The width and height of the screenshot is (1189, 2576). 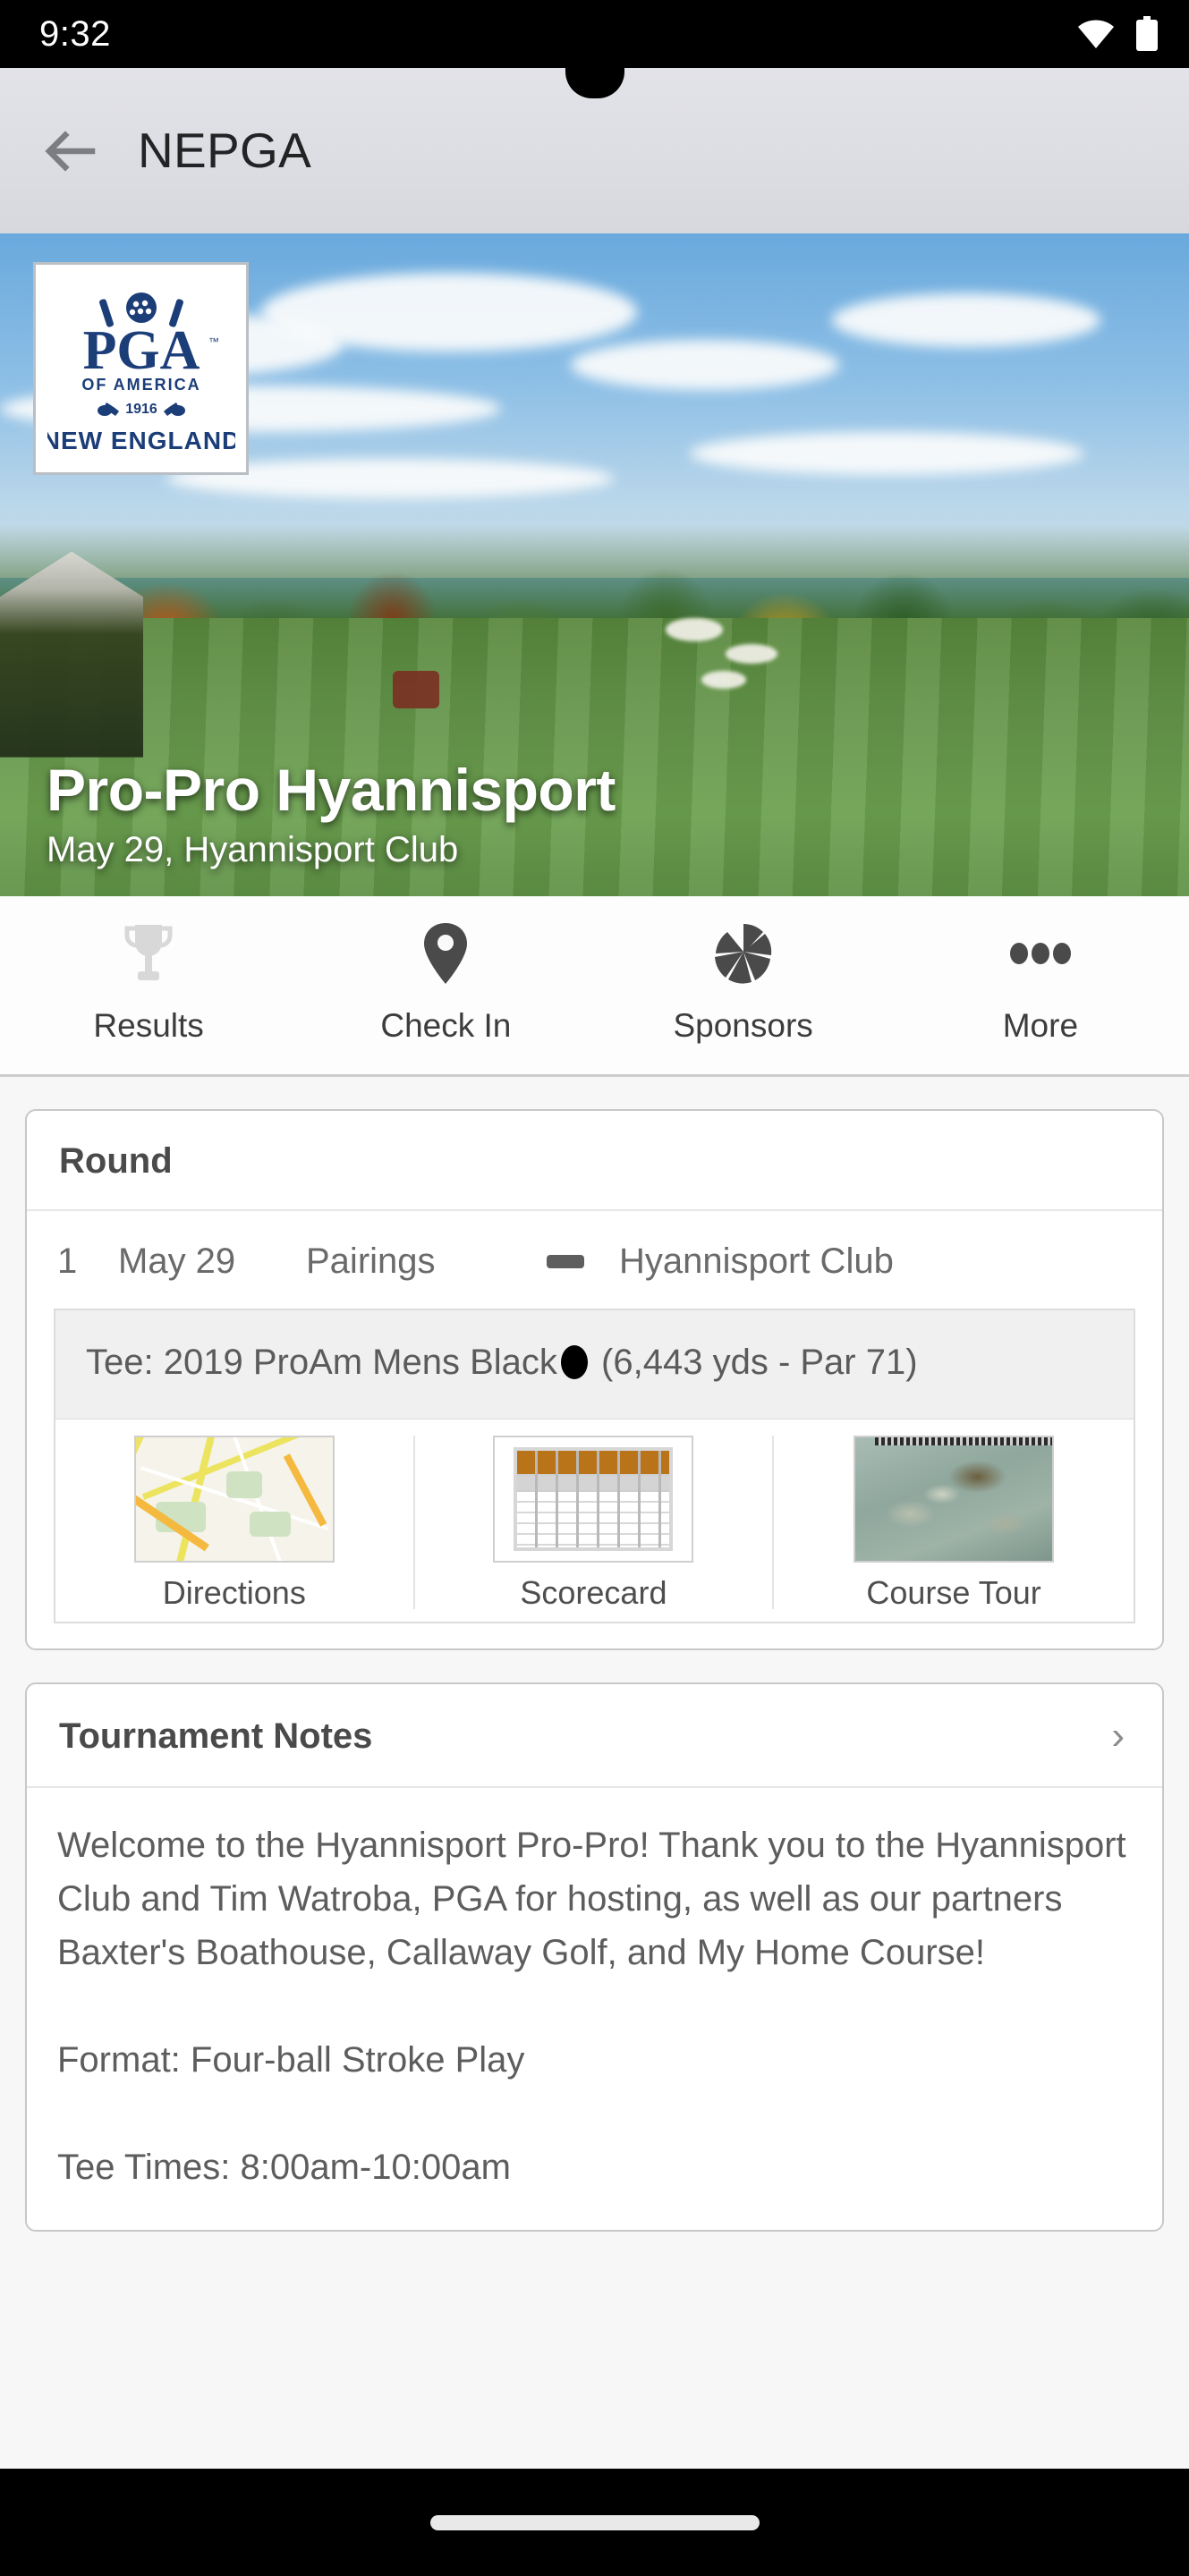 I want to click on round-course-name: Hyannisport Club, so click(x=756, y=1261).